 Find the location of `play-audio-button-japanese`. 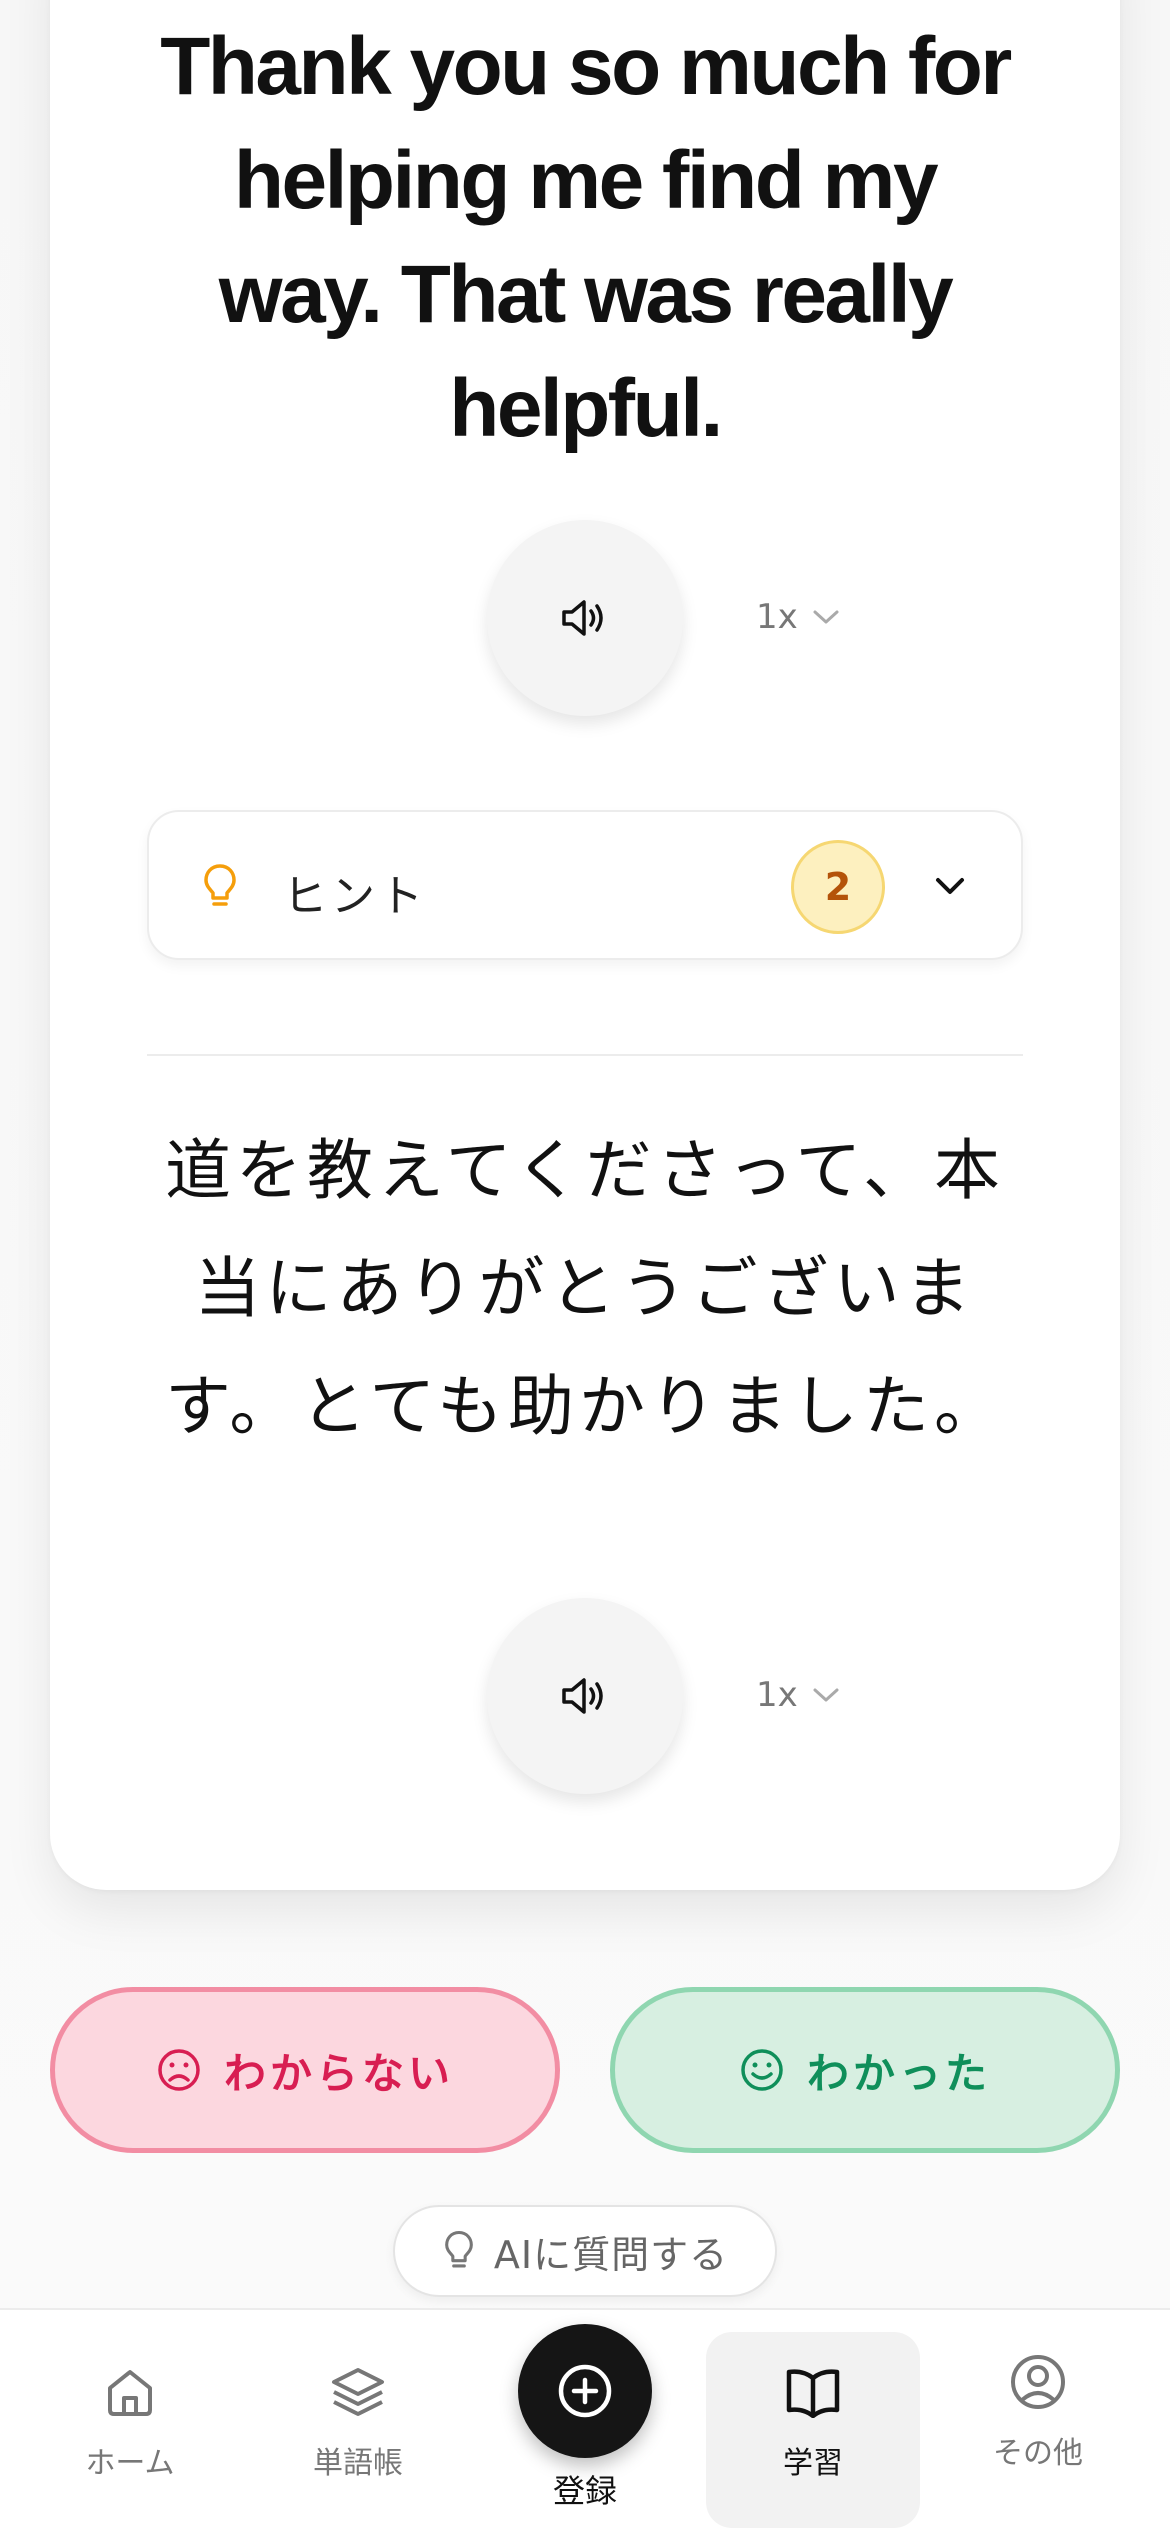

play-audio-button-japanese is located at coordinates (585, 1696).